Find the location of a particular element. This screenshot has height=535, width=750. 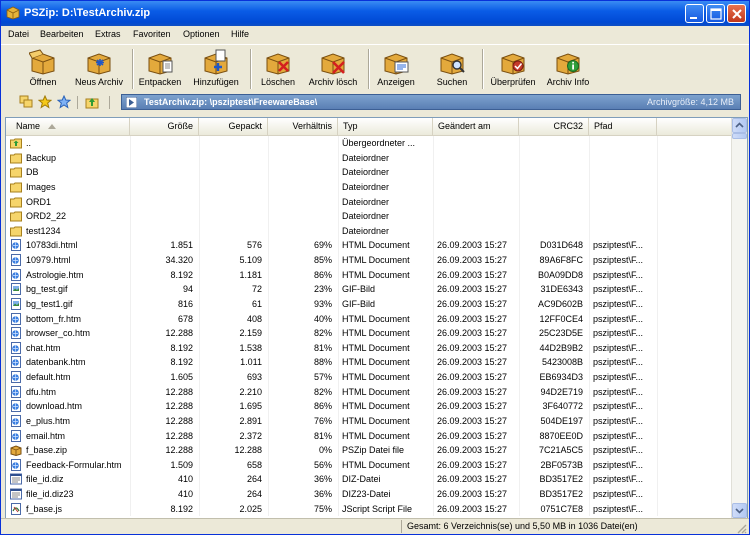

title-bar: PSZip: D:\TestArchiv.zip is located at coordinates (375, 13).